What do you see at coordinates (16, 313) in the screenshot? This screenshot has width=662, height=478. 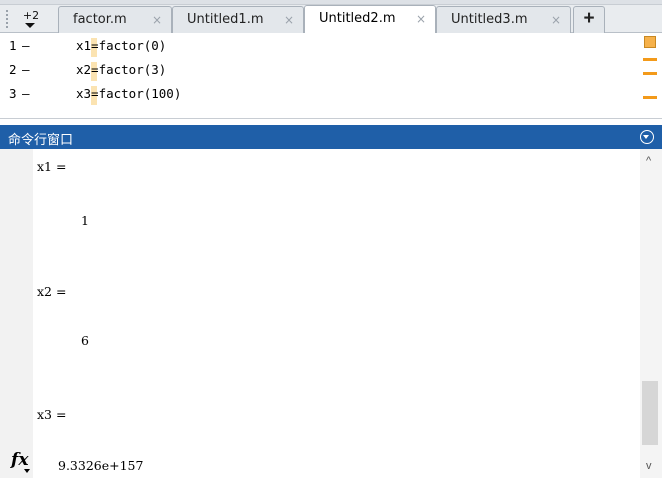 I see `command-gutter` at bounding box center [16, 313].